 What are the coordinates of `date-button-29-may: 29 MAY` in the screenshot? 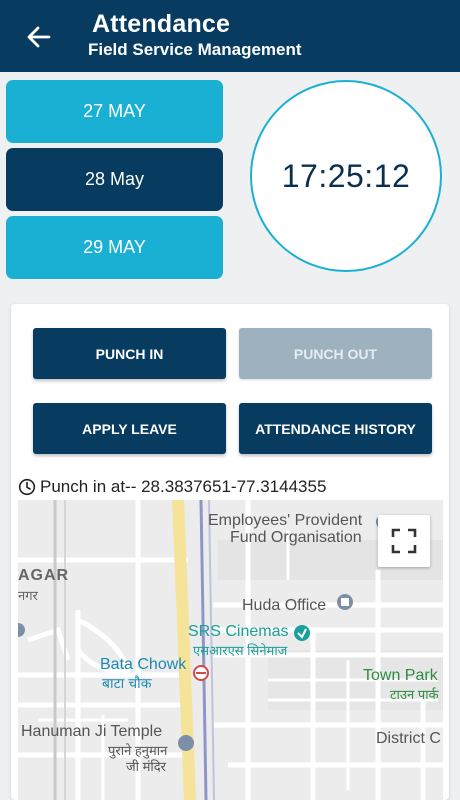 It's located at (114, 247).